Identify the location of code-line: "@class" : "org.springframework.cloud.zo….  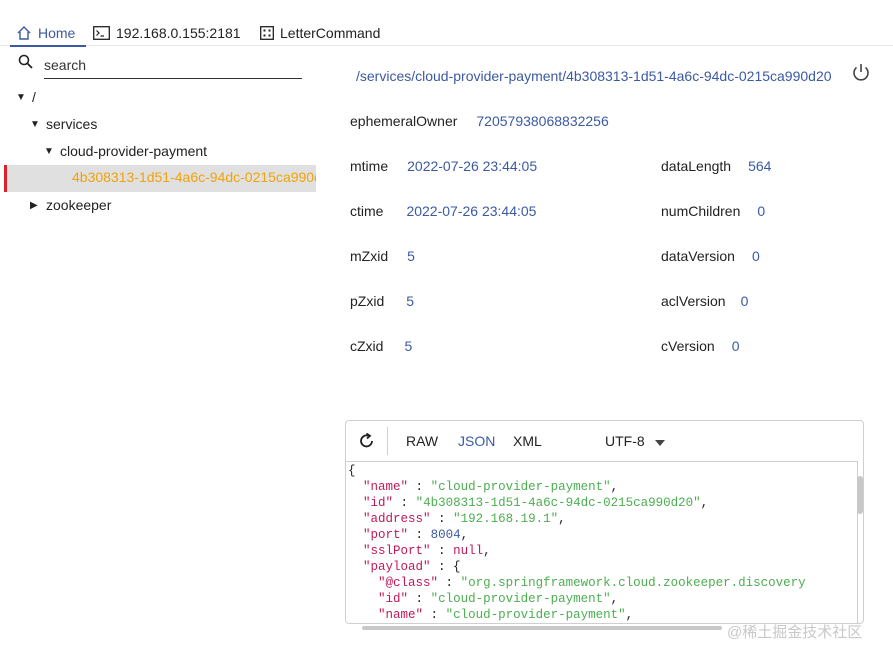
(592, 583).